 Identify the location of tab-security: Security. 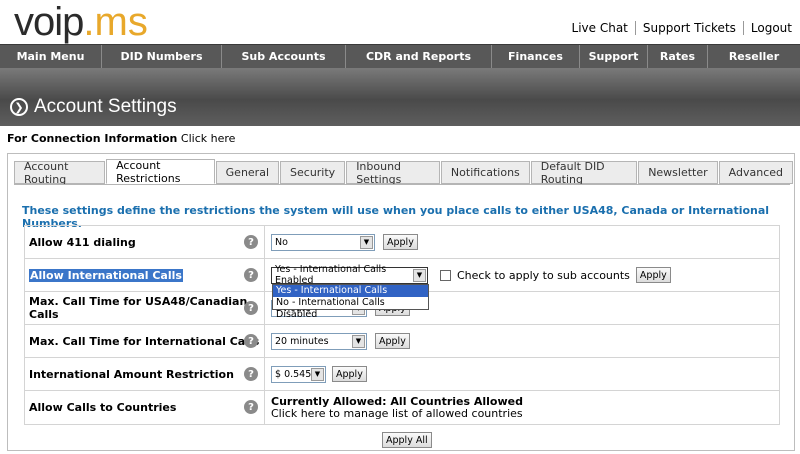
(313, 172).